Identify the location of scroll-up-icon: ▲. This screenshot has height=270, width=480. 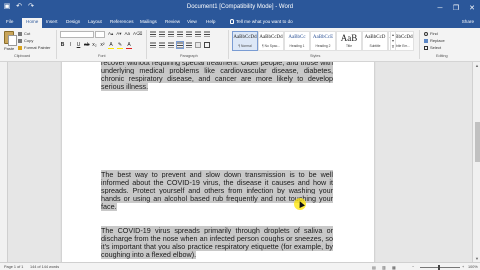
(476, 65).